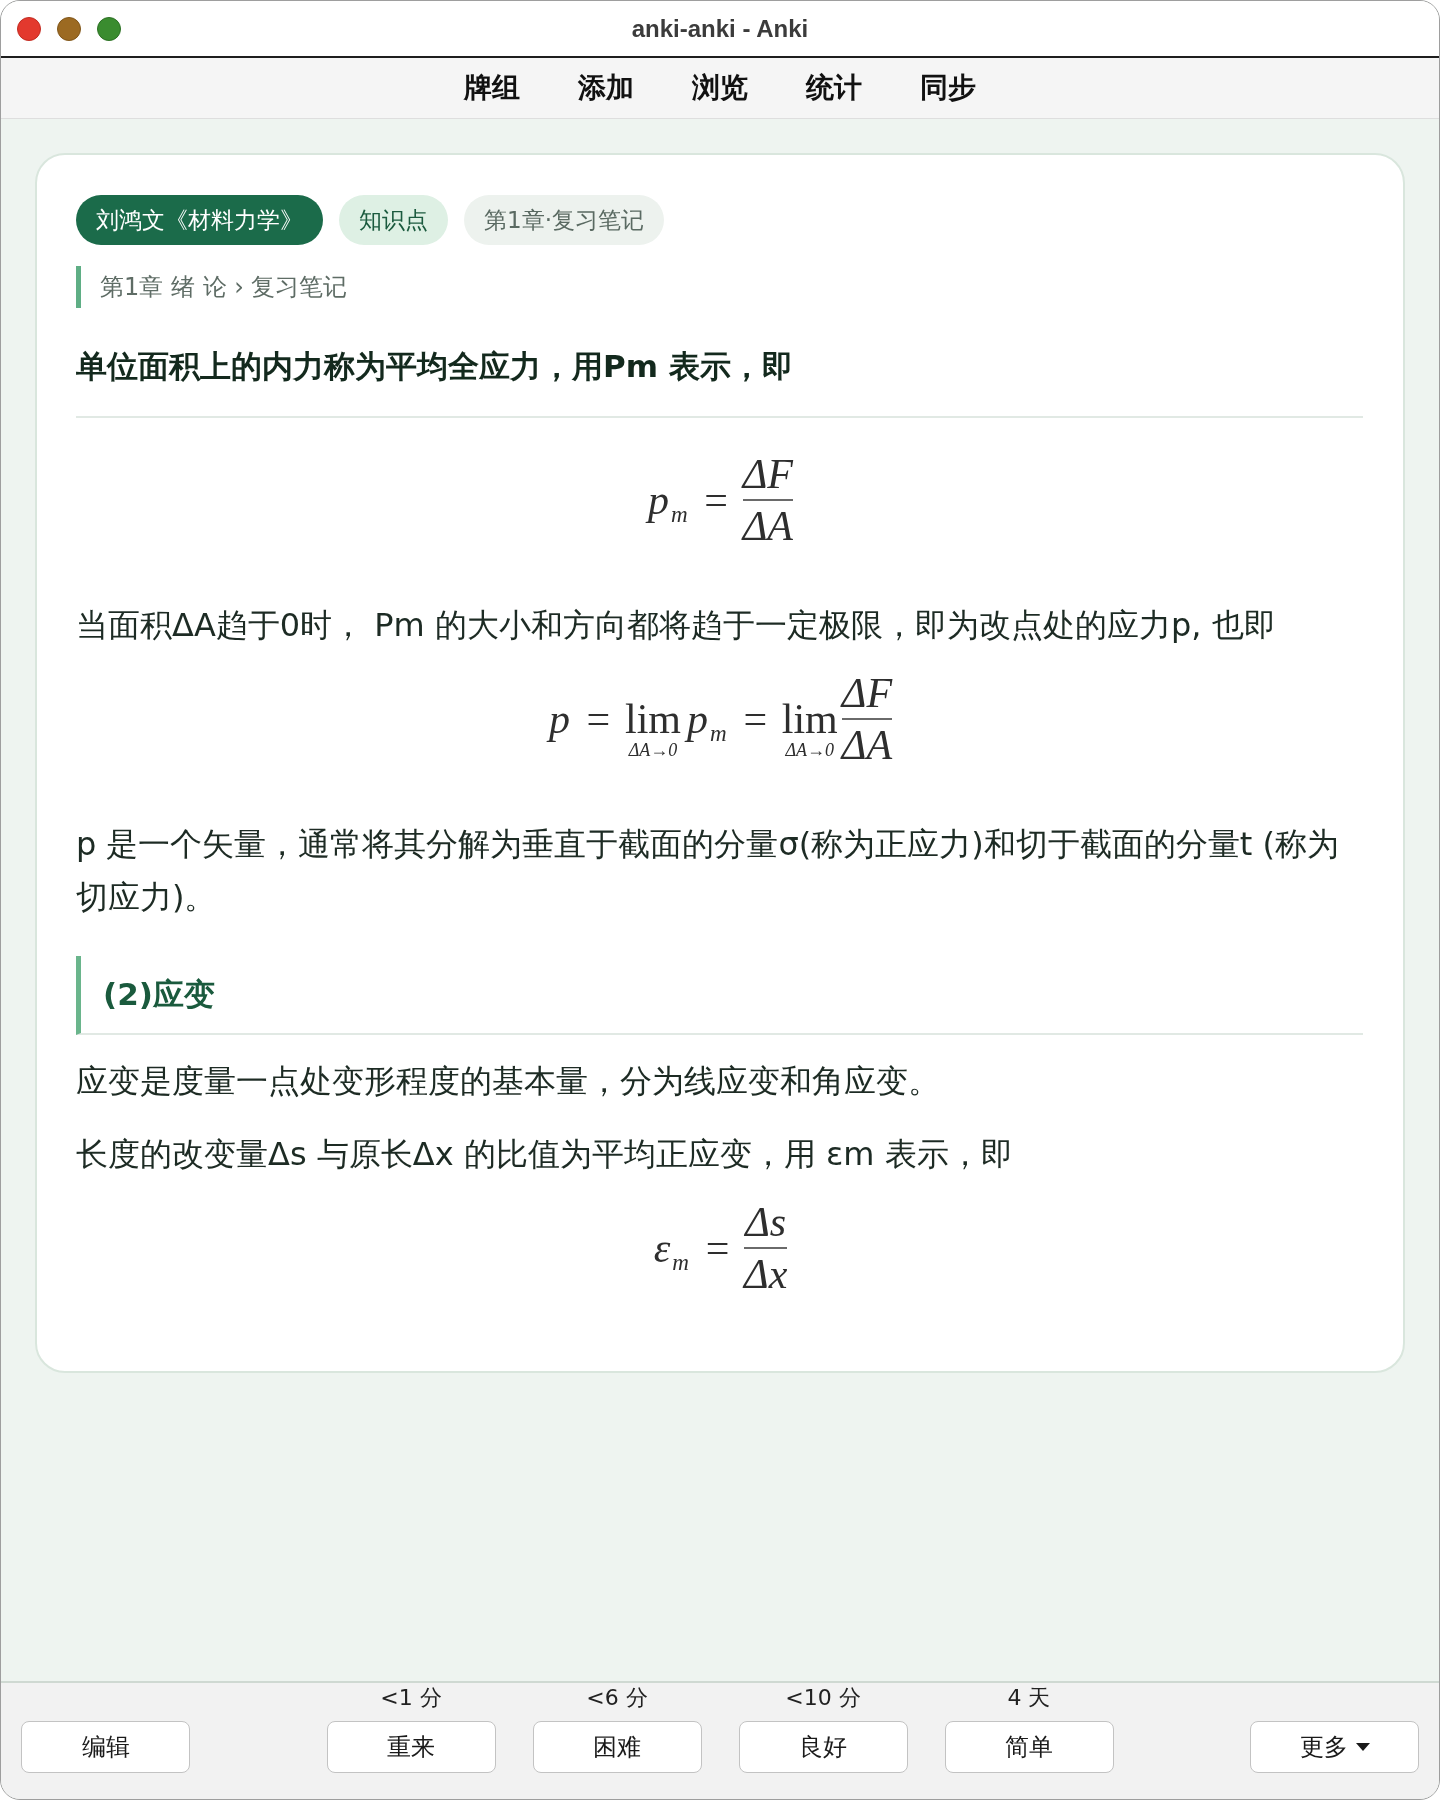  I want to click on toolbar-link: 牌组, so click(492, 88).